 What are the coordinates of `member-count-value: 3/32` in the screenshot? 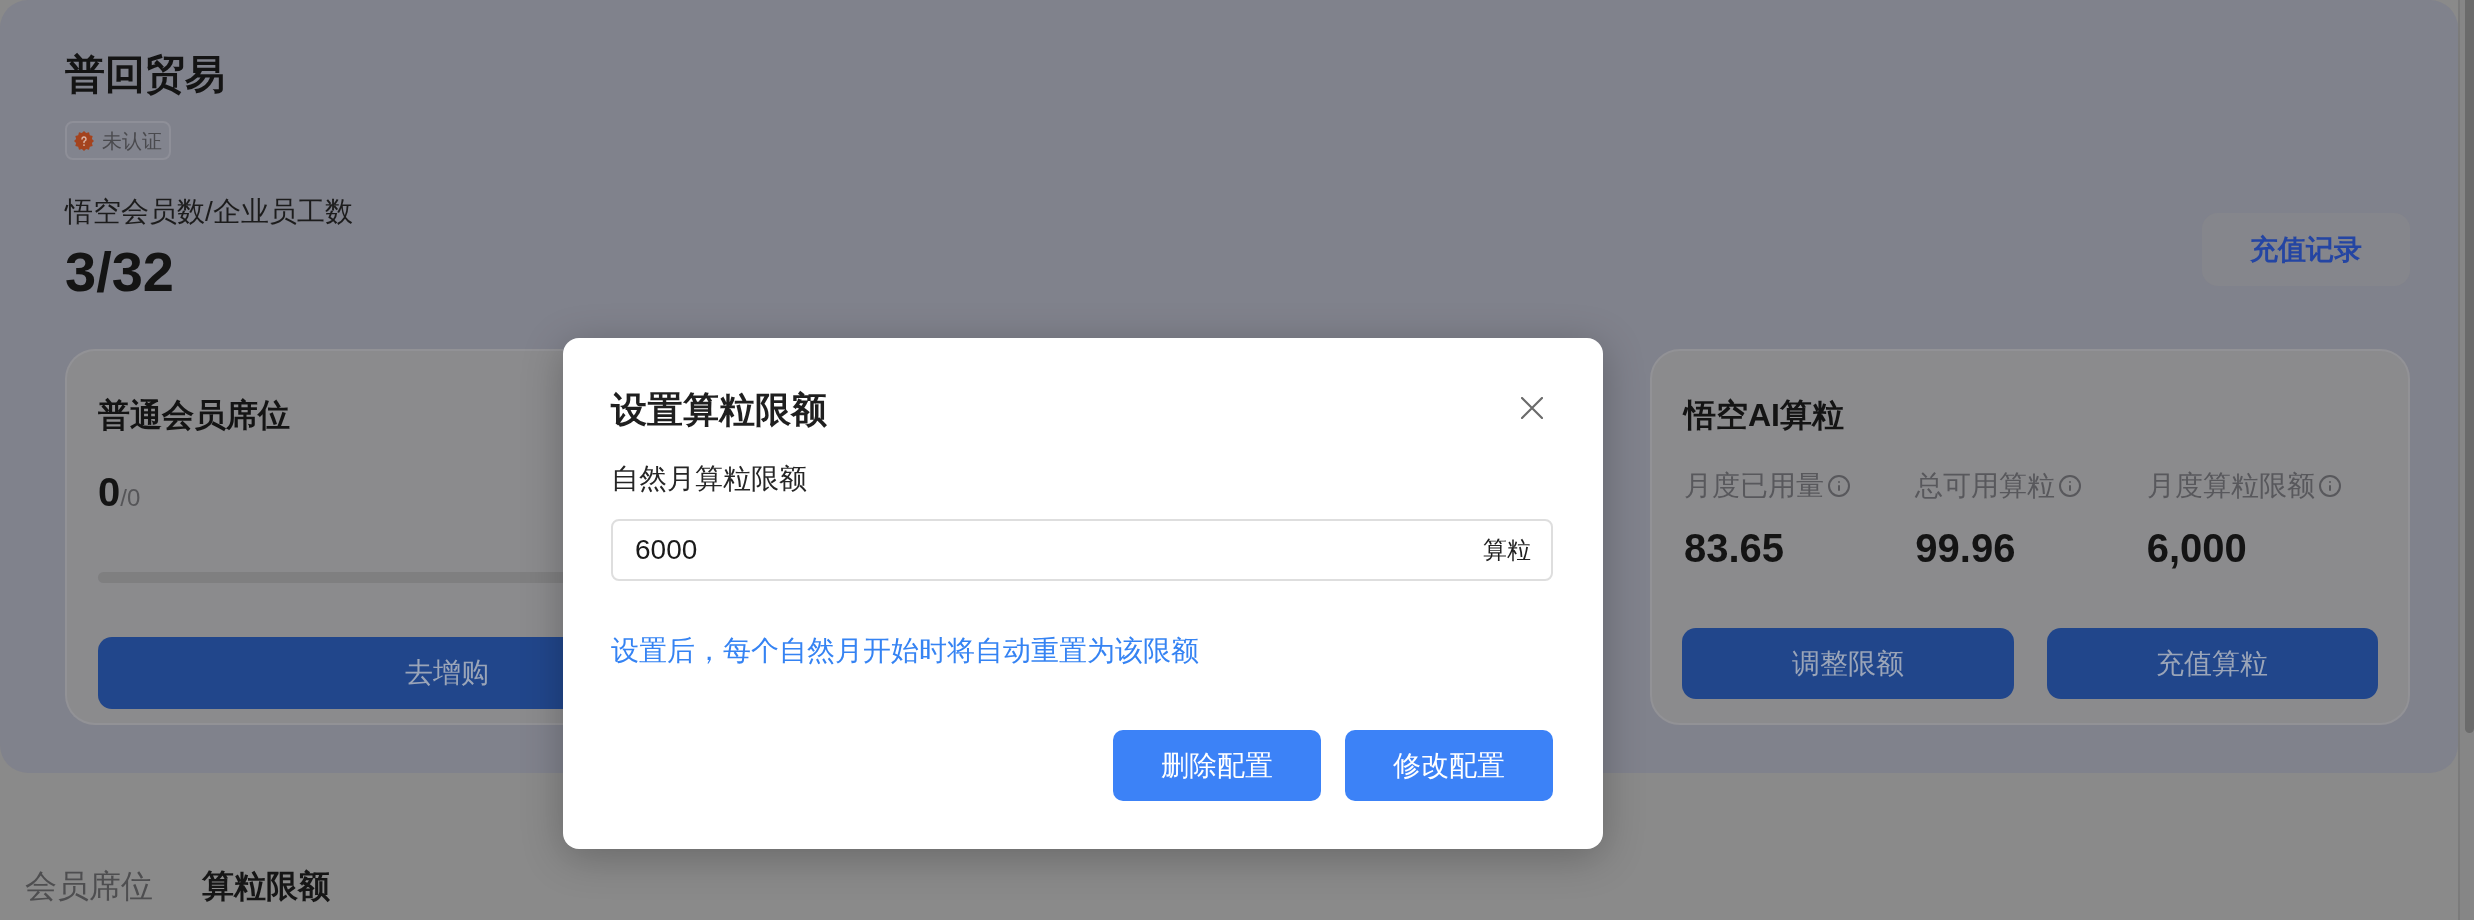 It's located at (119, 272).